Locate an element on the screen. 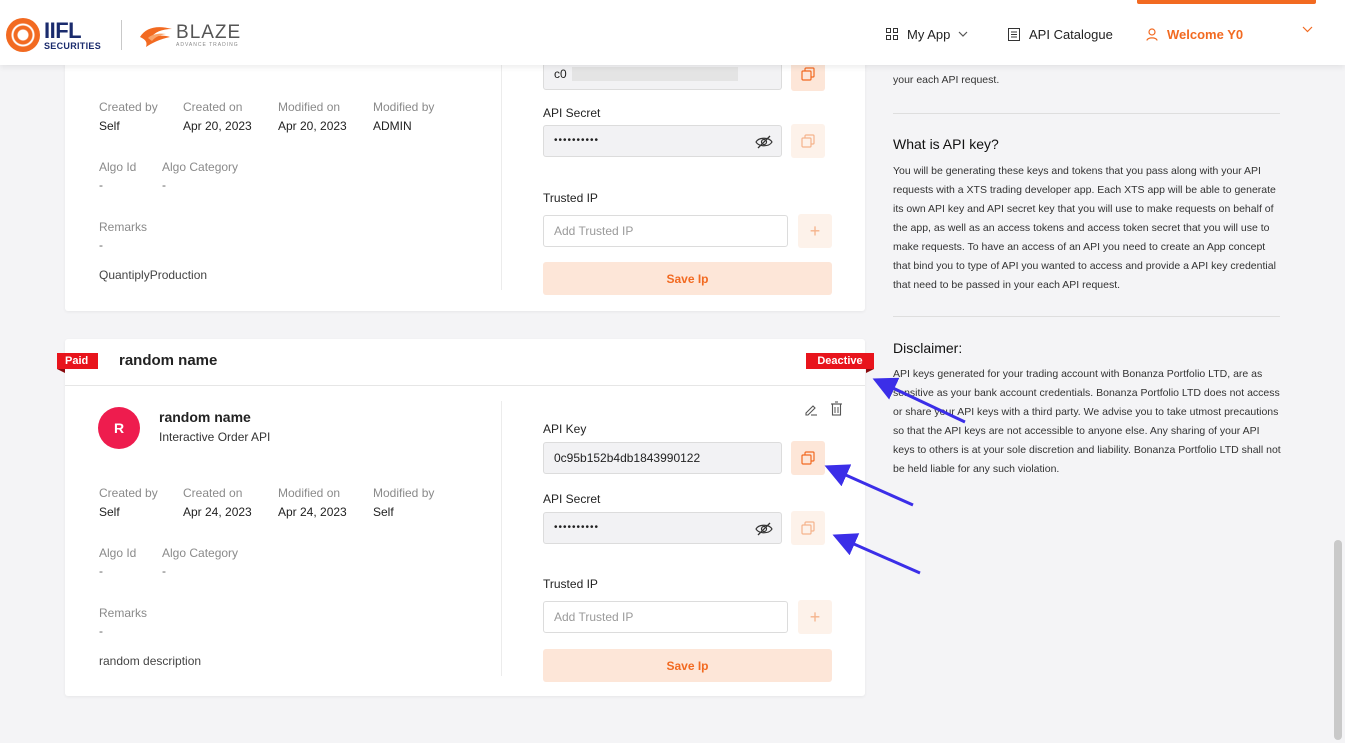  user-icon is located at coordinates (1152, 34).